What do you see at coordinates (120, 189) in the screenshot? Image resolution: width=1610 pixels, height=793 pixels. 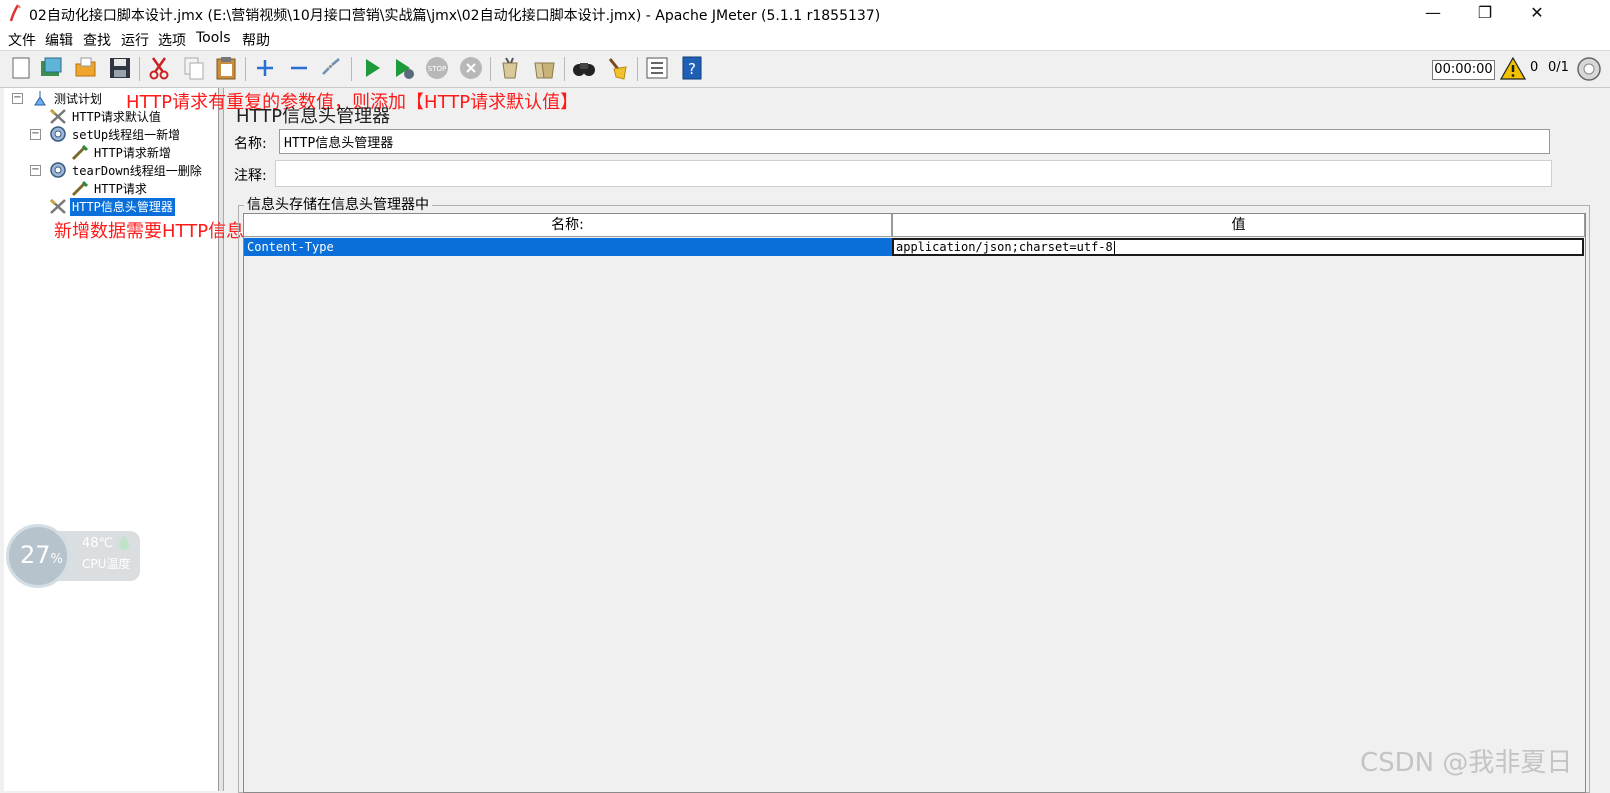 I see `tree-item-label: HTTP请求` at bounding box center [120, 189].